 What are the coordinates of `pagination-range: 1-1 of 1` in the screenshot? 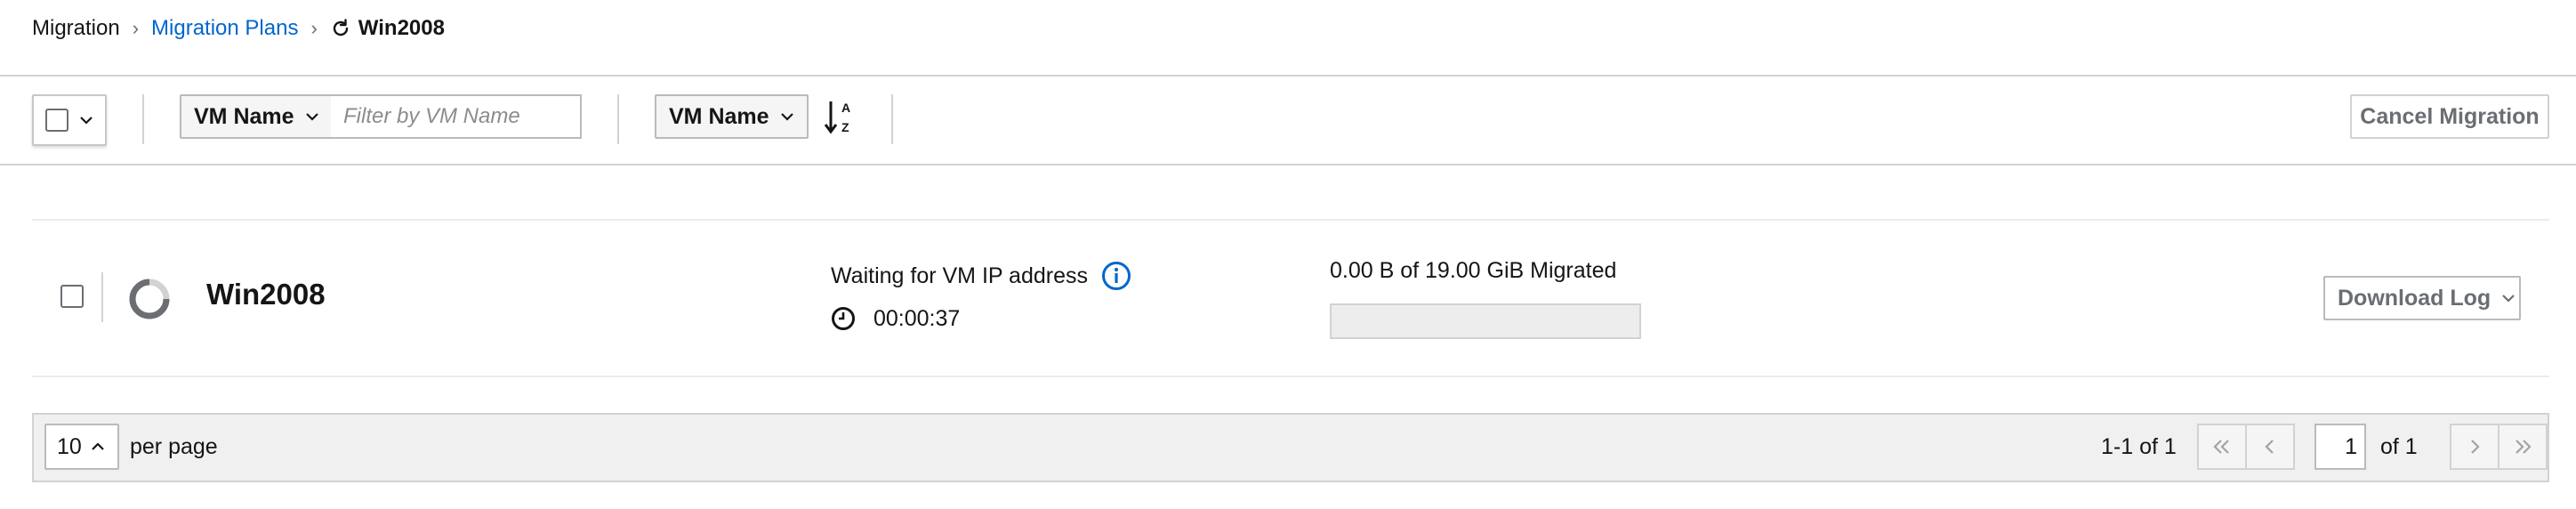 It's located at (2139, 447).